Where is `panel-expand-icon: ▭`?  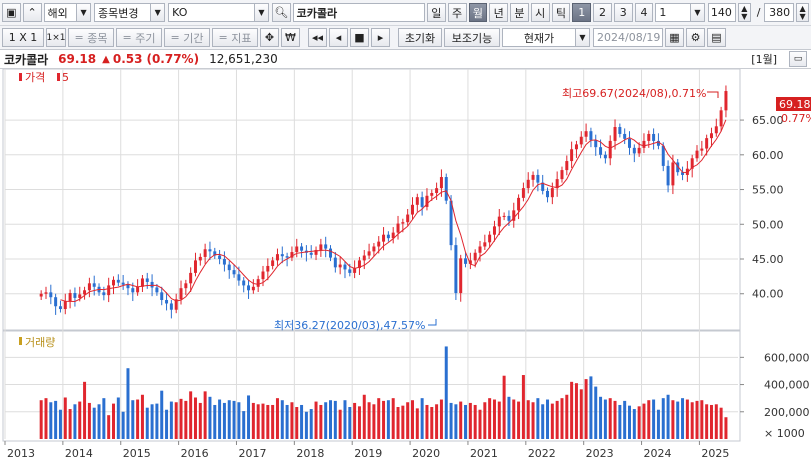 panel-expand-icon: ▭ is located at coordinates (798, 59).